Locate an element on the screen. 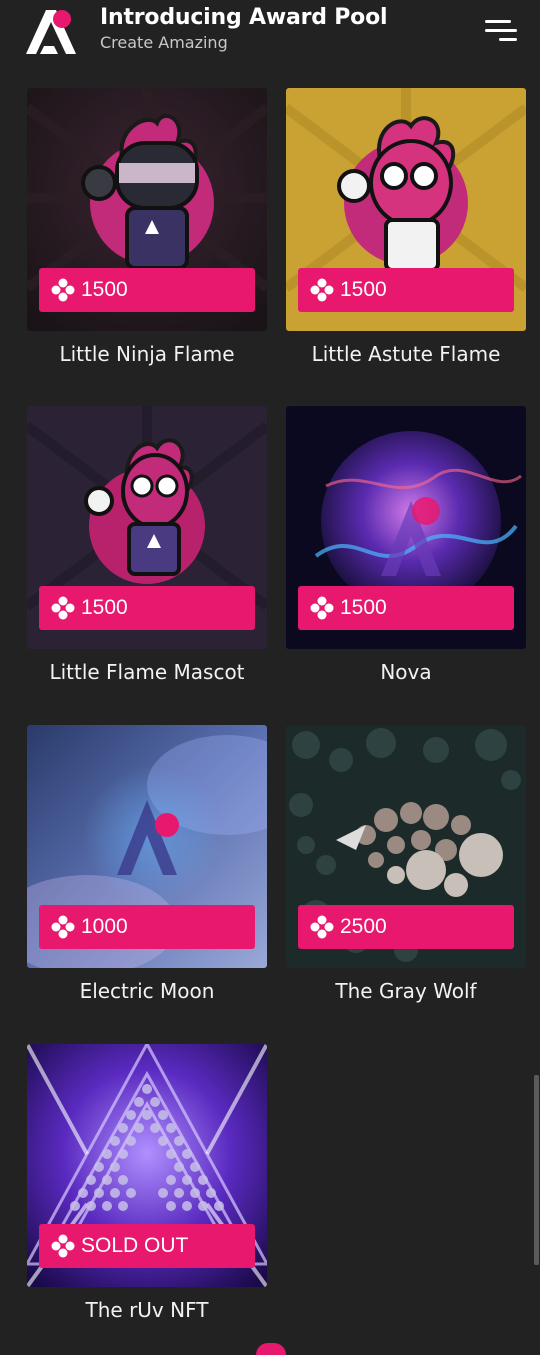  nft-name: Nova is located at coordinates (406, 672).